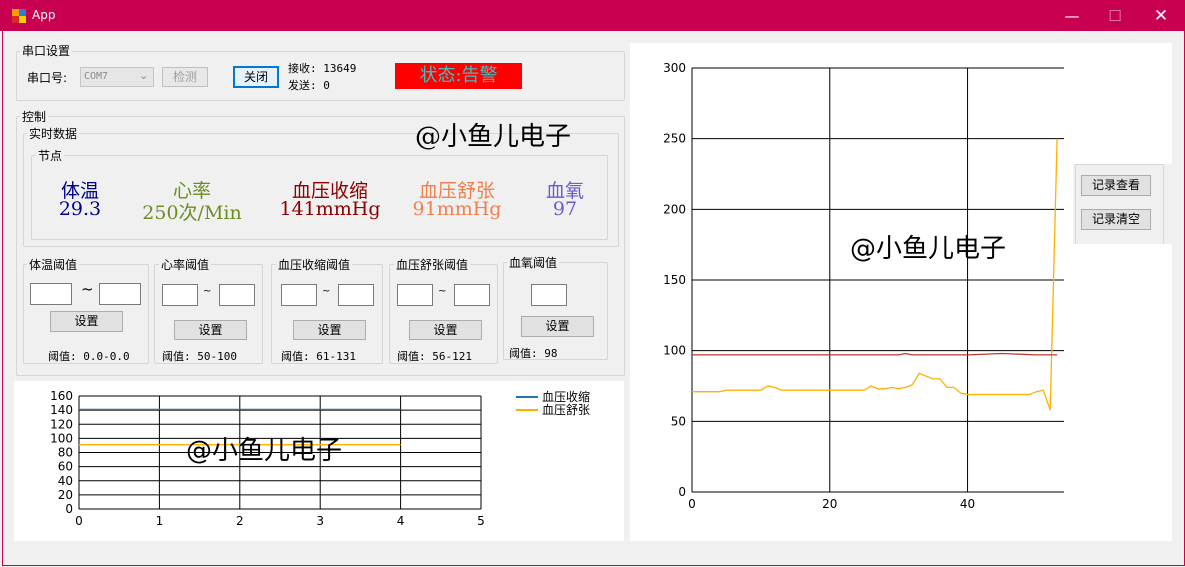 This screenshot has width=1185, height=567. What do you see at coordinates (314, 264) in the screenshot?
I see `systolic-threshold-title: 血压收缩阈值` at bounding box center [314, 264].